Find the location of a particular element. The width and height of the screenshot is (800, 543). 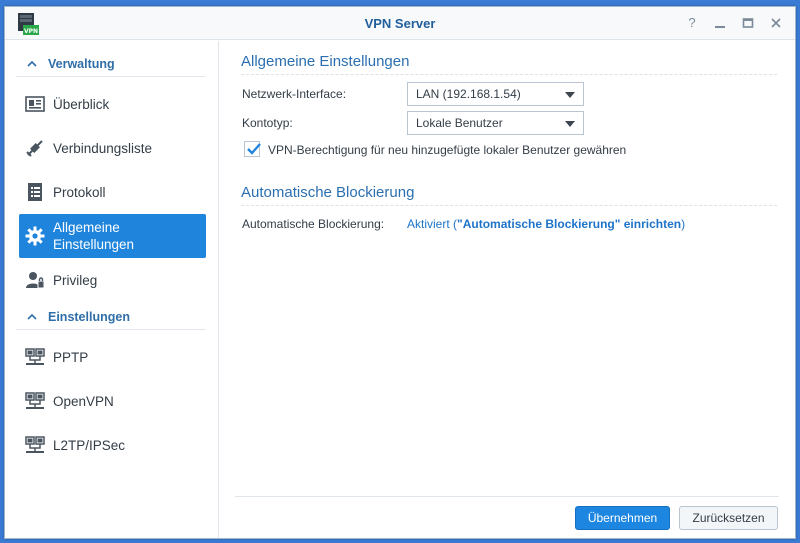

account-type-value: Lokale Benutzer is located at coordinates (459, 123).